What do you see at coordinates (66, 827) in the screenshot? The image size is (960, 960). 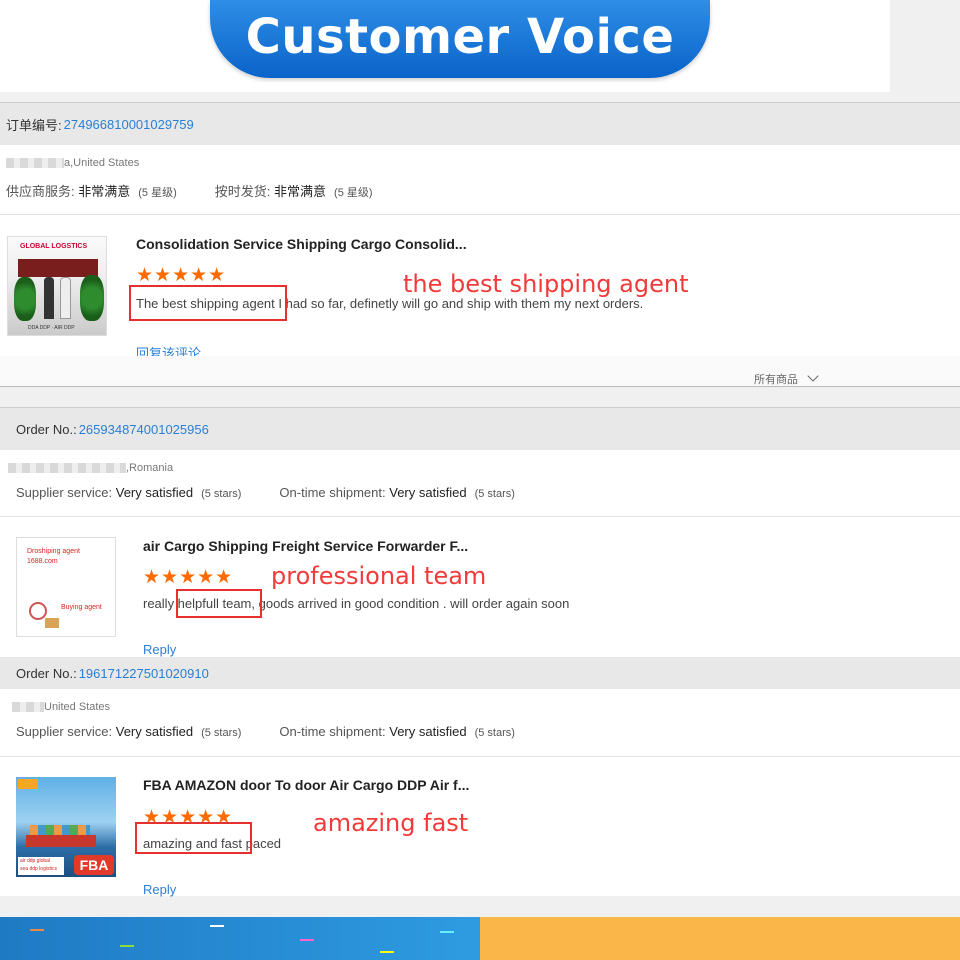 I see `product-thumbnail: air ddp global sea ddp logistics FBA` at bounding box center [66, 827].